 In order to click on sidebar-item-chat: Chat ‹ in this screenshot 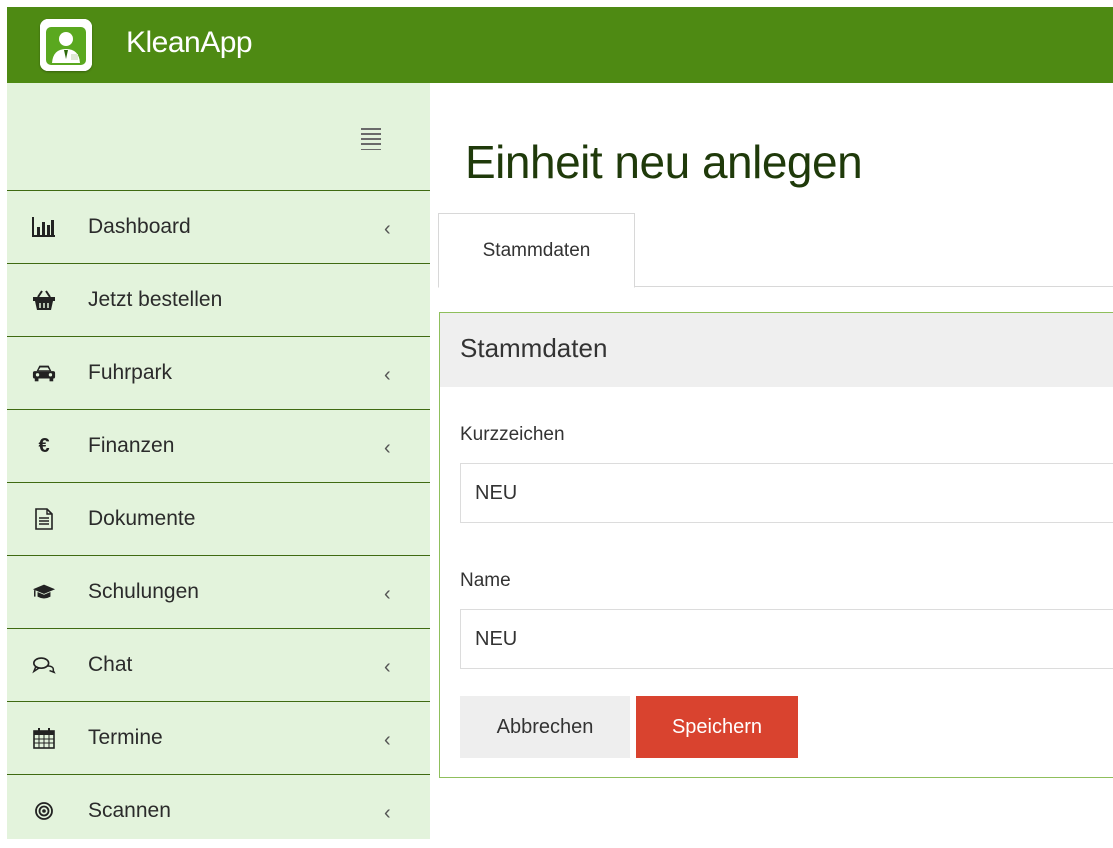, I will do `click(218, 665)`.